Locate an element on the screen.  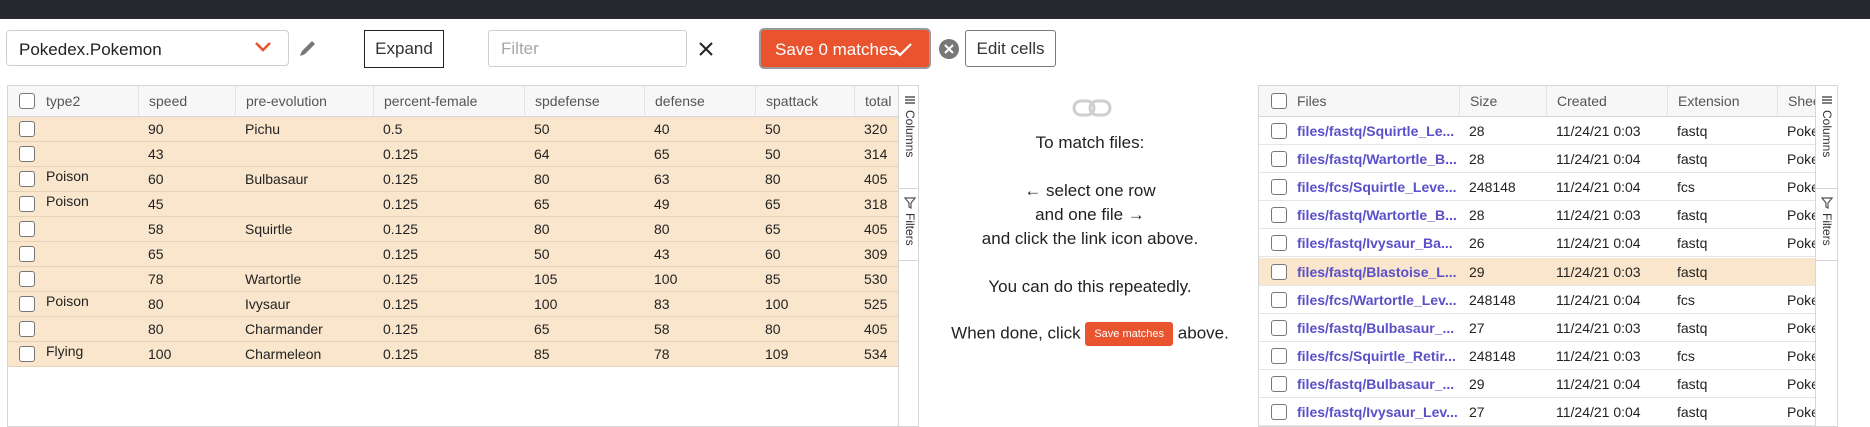
table-row: Poison 45 0.125 65 49 65 318 is located at coordinates (463, 204).